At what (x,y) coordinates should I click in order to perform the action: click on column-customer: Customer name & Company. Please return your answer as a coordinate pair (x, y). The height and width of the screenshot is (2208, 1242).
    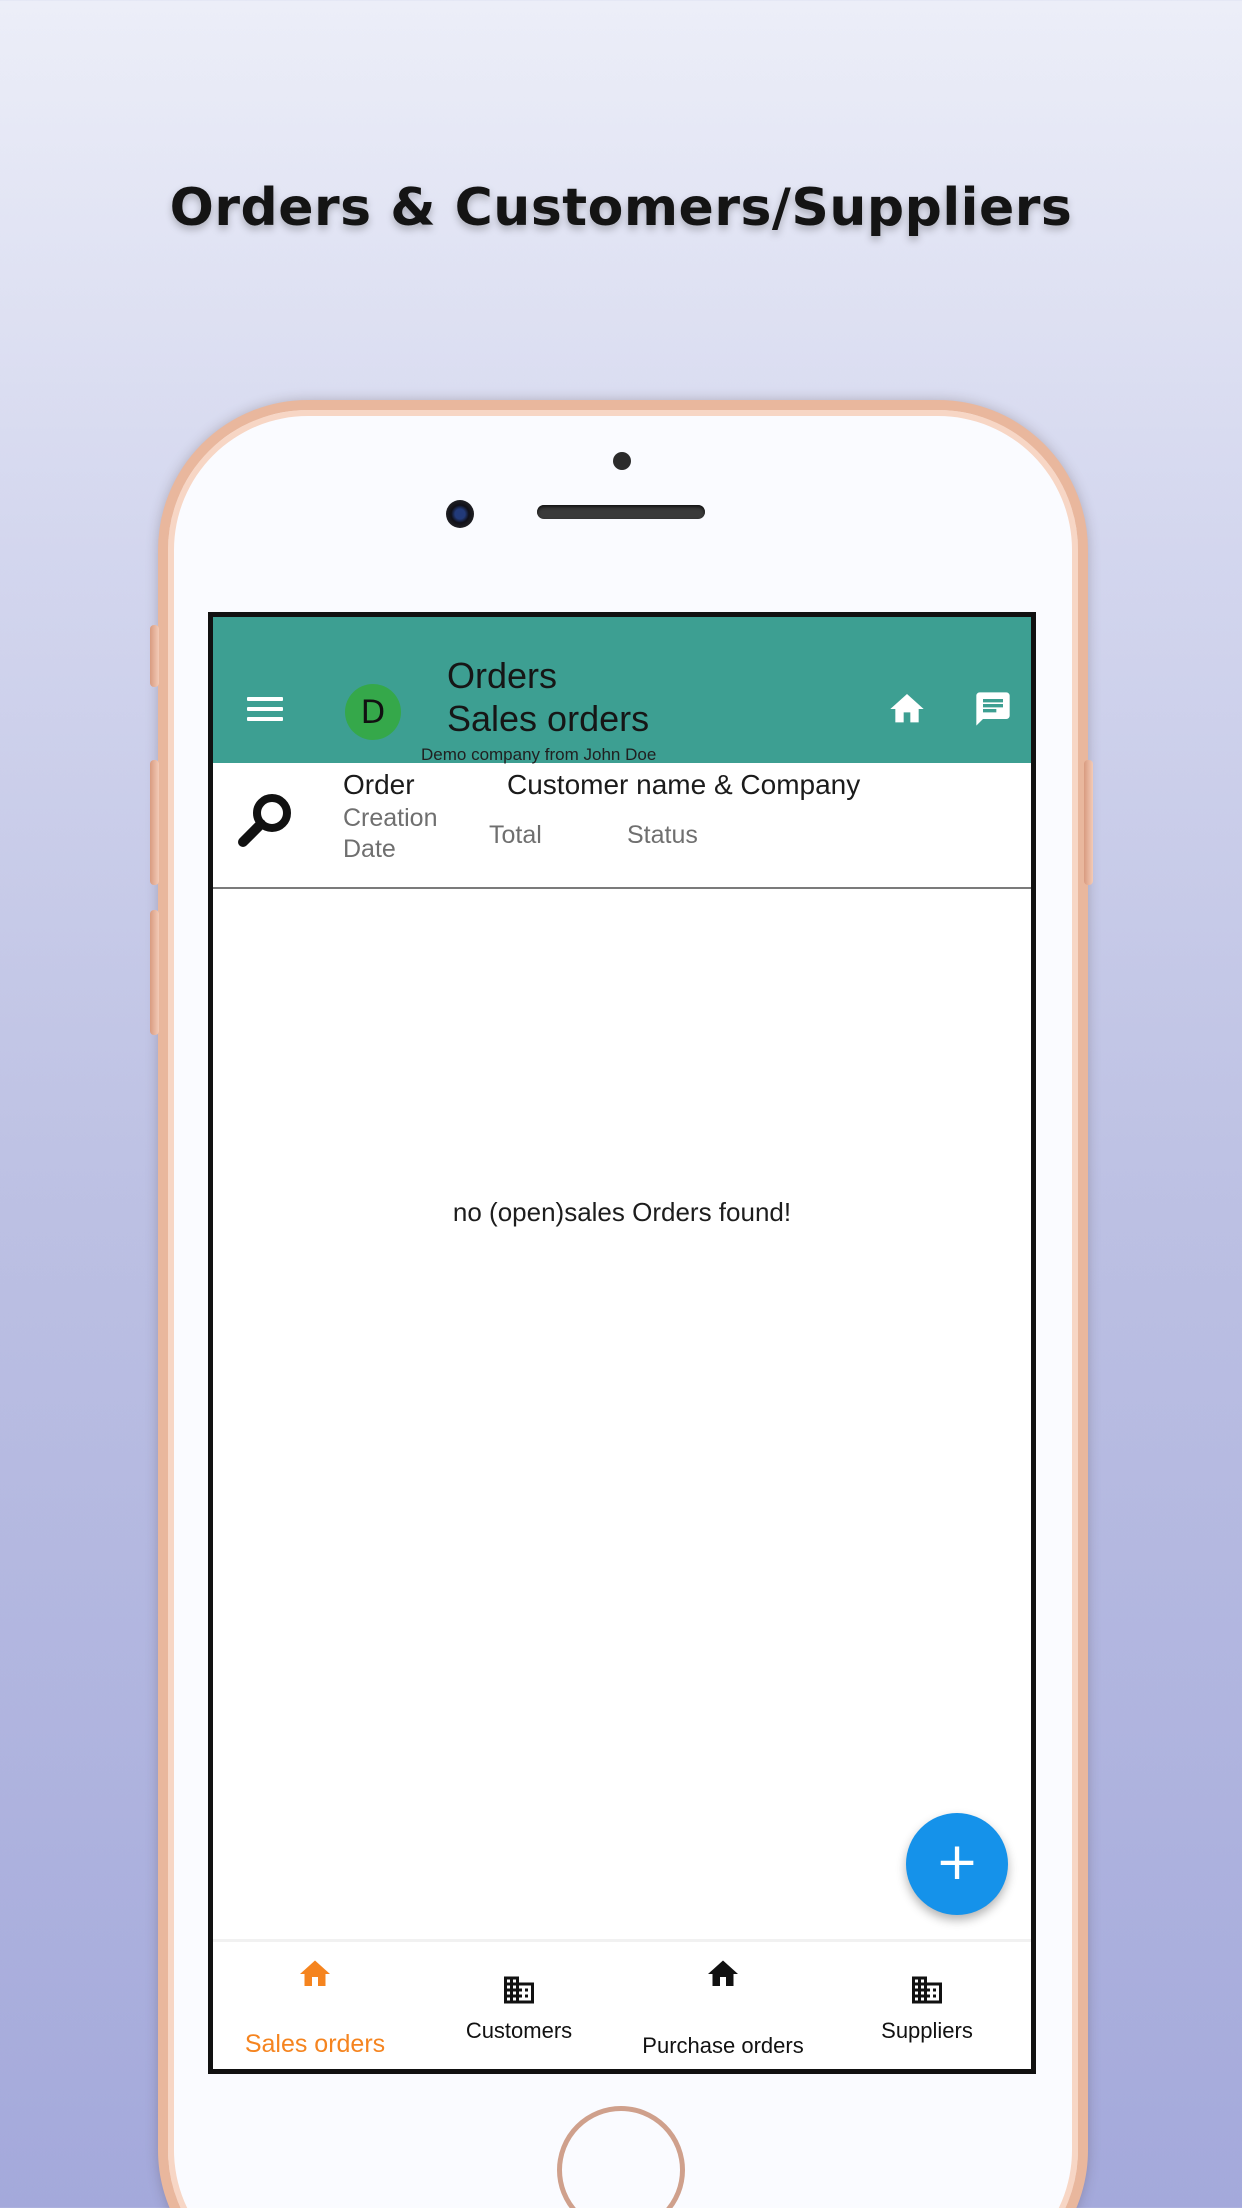
    Looking at the image, I should click on (684, 784).